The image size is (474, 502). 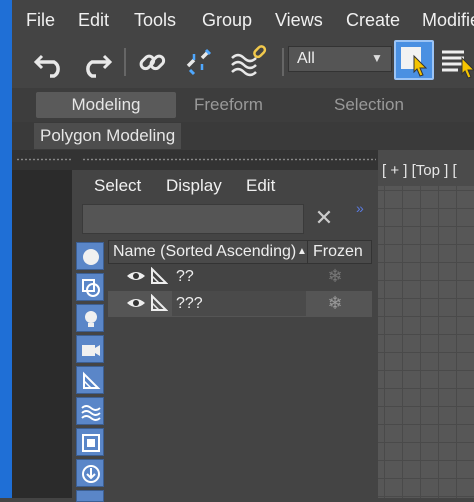 What do you see at coordinates (90, 349) in the screenshot?
I see `cameras-filter-icon` at bounding box center [90, 349].